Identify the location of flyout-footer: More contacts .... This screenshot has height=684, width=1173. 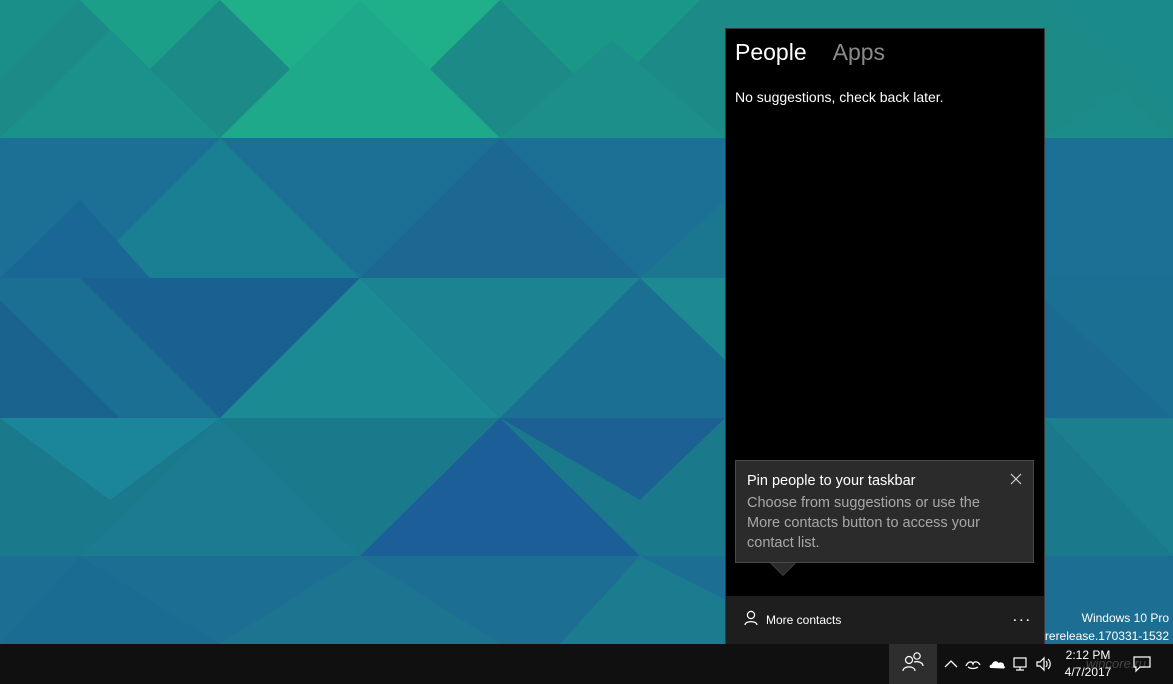
(885, 620).